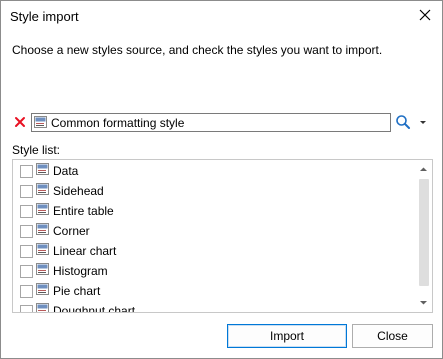 Image resolution: width=443 pixels, height=359 pixels. I want to click on dialog-title: Style import, so click(44, 16).